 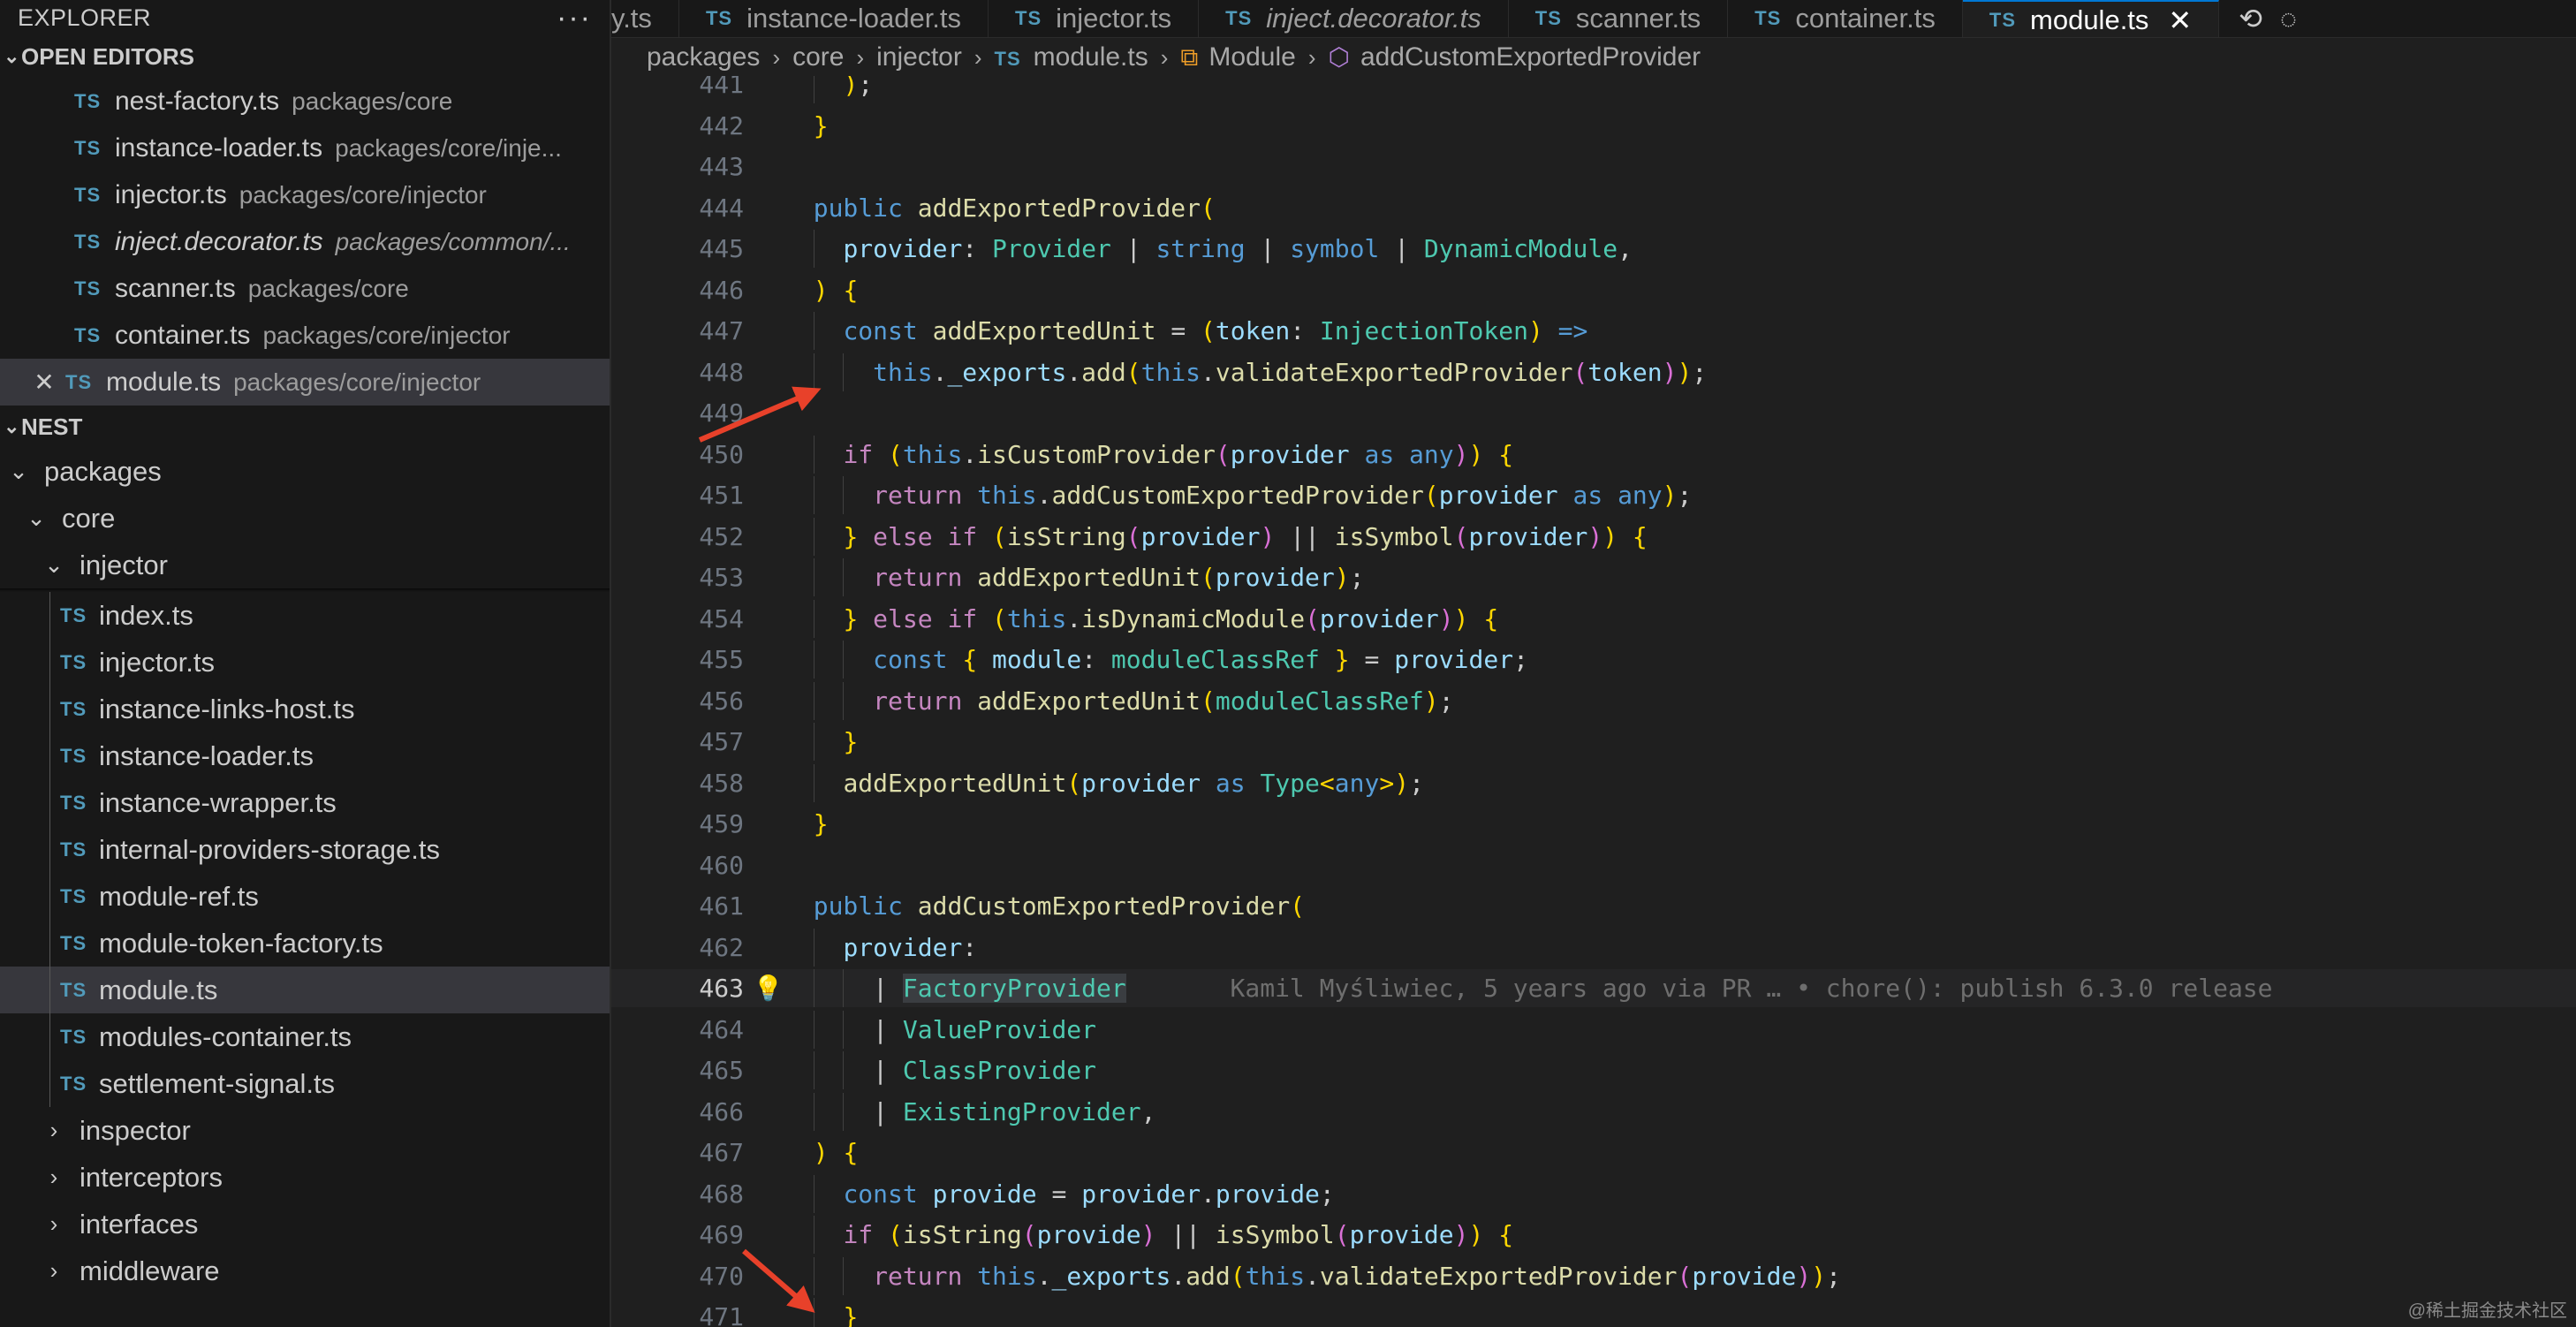 I want to click on line-number: 458, so click(x=722, y=783).